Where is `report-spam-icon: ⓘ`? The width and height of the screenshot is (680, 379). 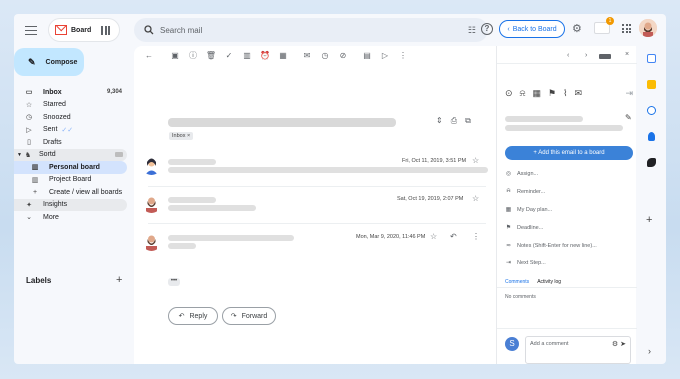
report-spam-icon: ⓘ is located at coordinates (193, 55).